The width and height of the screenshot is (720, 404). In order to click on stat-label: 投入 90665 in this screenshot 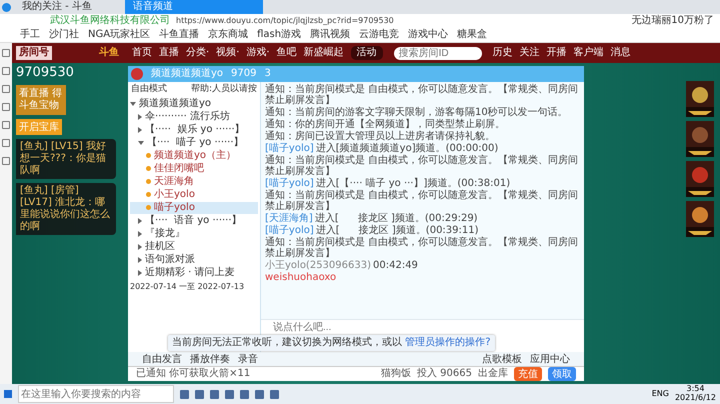, I will do `click(444, 374)`.